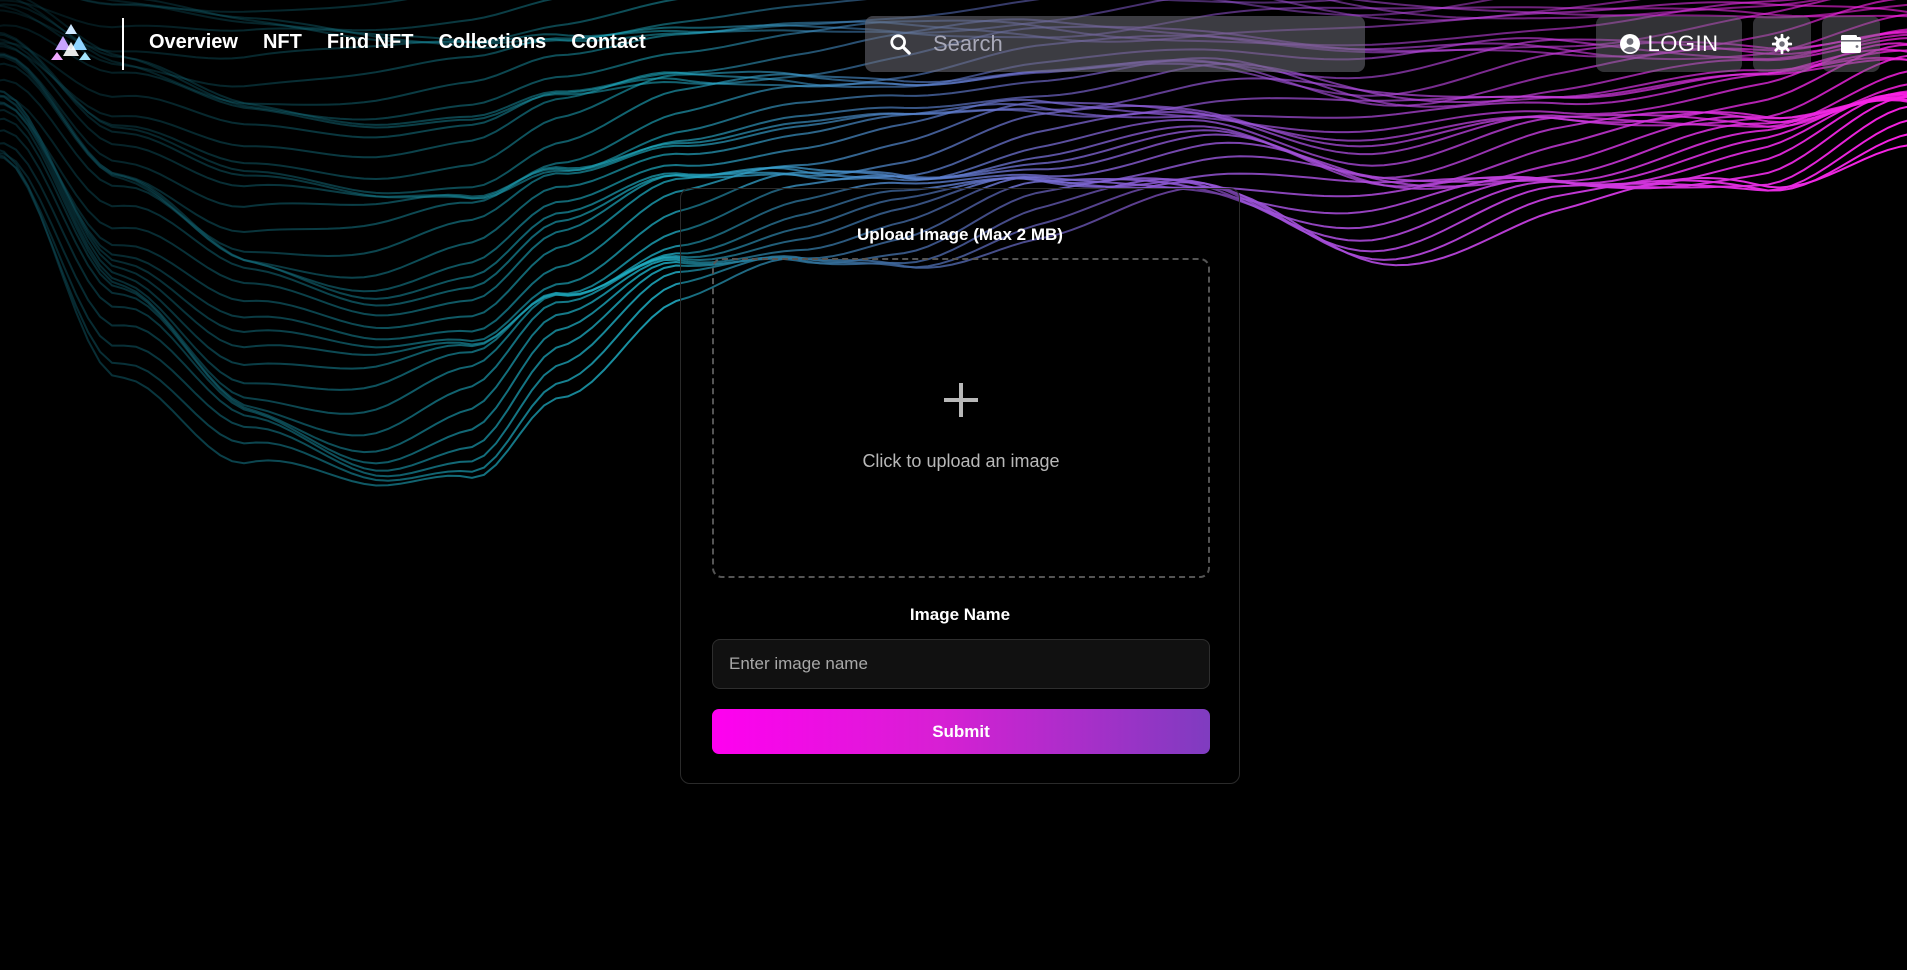 The height and width of the screenshot is (970, 1907). I want to click on wallet-icon, so click(1851, 44).